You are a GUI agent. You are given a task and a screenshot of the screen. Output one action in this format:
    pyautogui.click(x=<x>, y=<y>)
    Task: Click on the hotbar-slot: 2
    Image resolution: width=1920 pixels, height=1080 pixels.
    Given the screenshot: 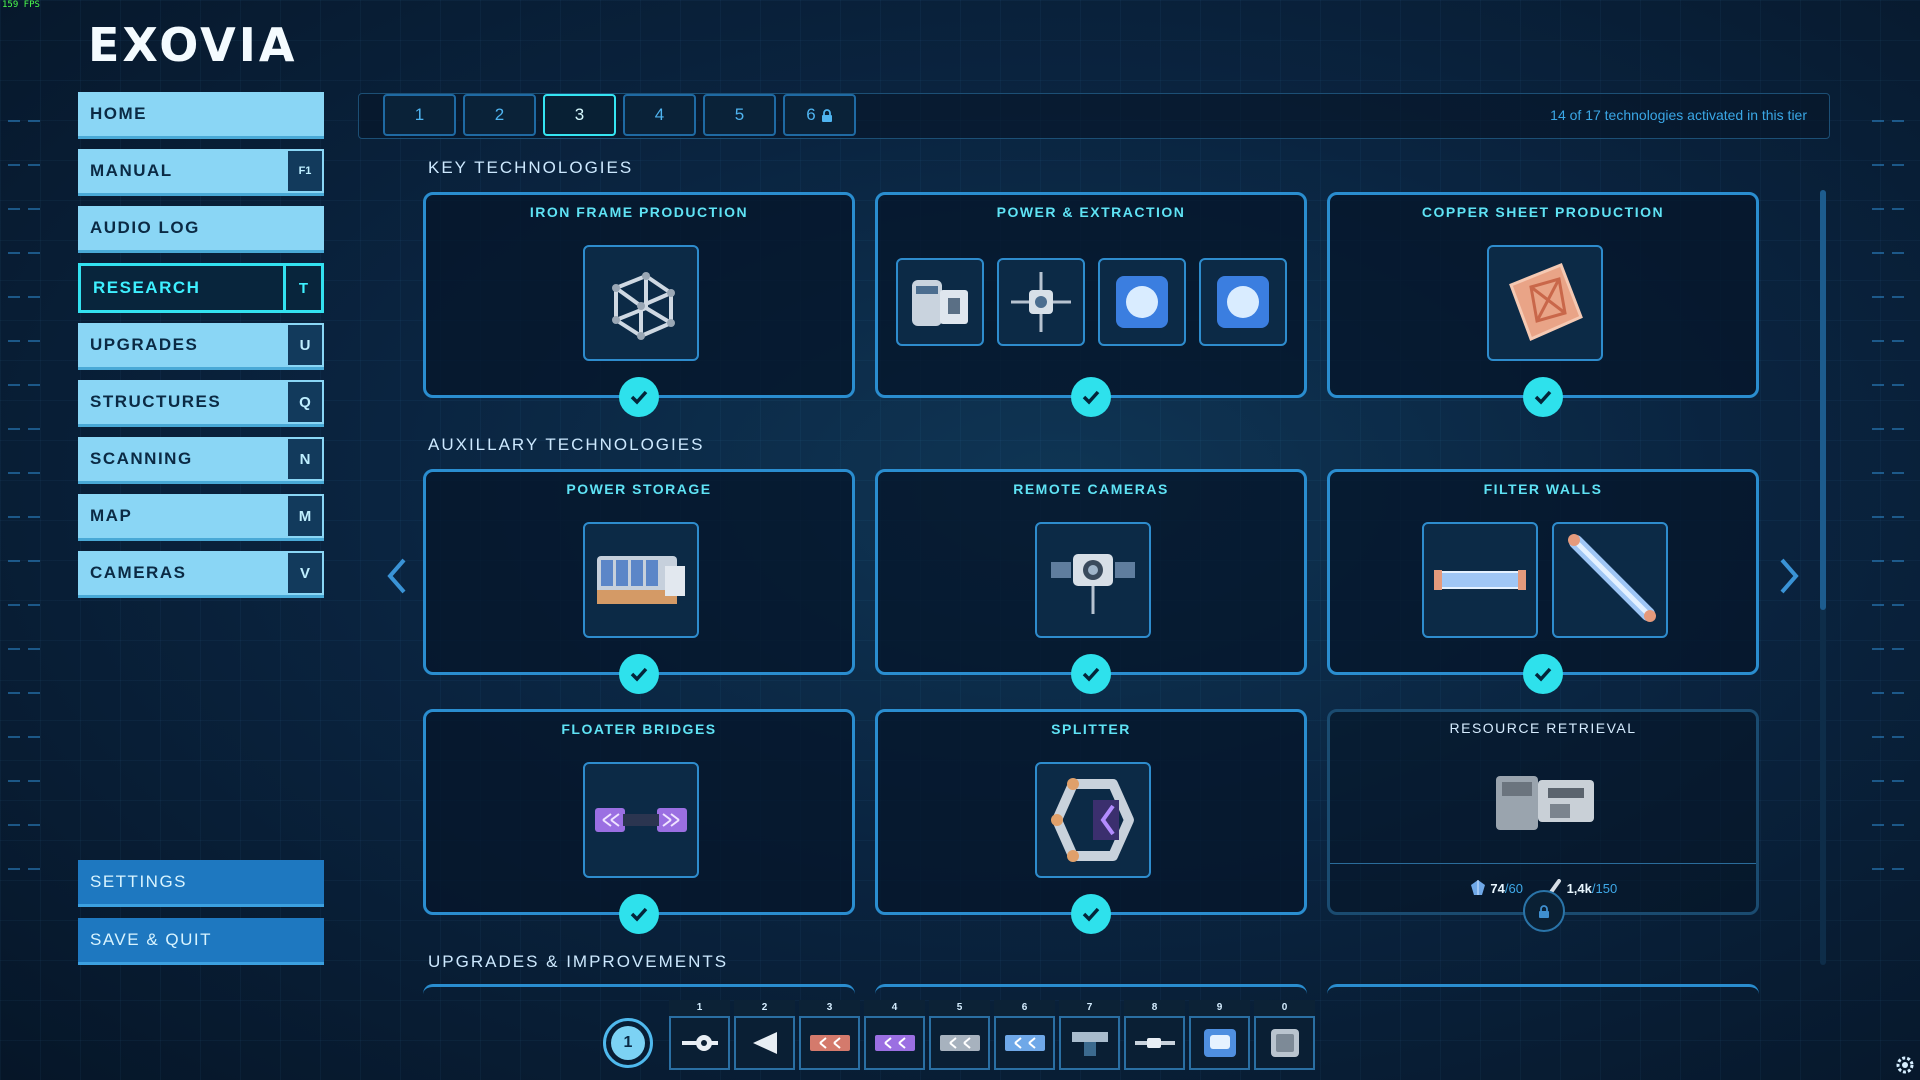 What is the action you would take?
    pyautogui.click(x=764, y=1035)
    